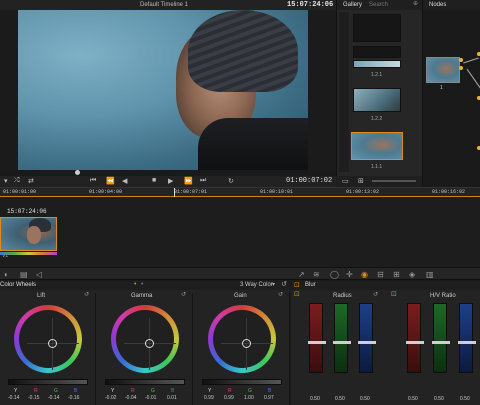  What do you see at coordinates (342, 338) in the screenshot?
I see `radius-green-slider` at bounding box center [342, 338].